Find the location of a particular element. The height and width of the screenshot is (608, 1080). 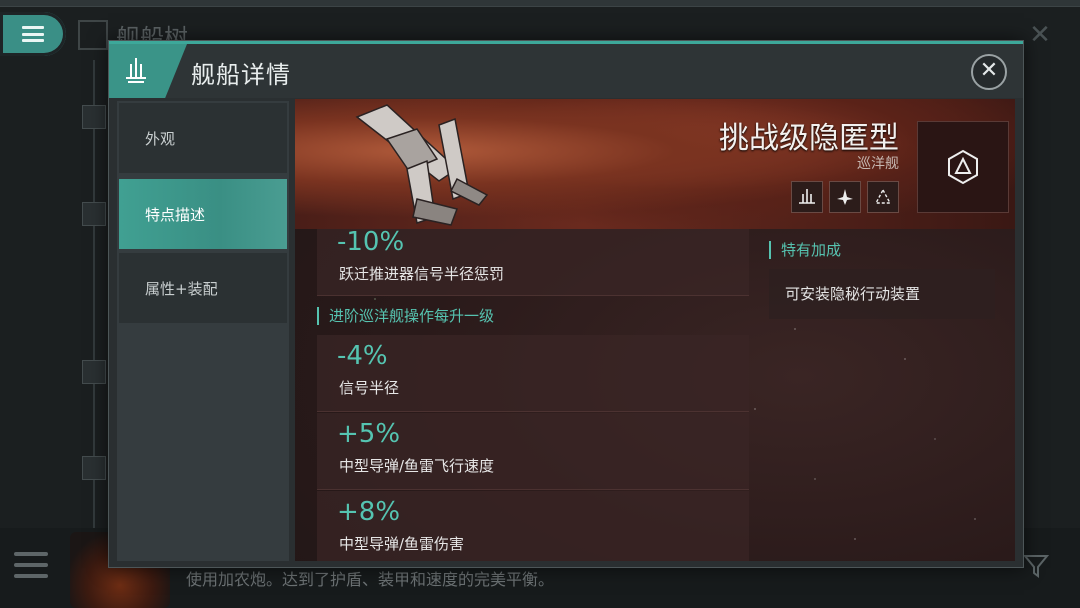

bonus-value: +8% is located at coordinates (369, 512).